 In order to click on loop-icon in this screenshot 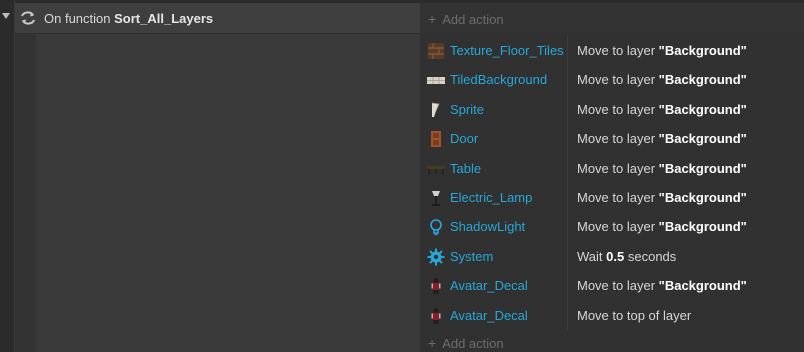, I will do `click(28, 18)`.